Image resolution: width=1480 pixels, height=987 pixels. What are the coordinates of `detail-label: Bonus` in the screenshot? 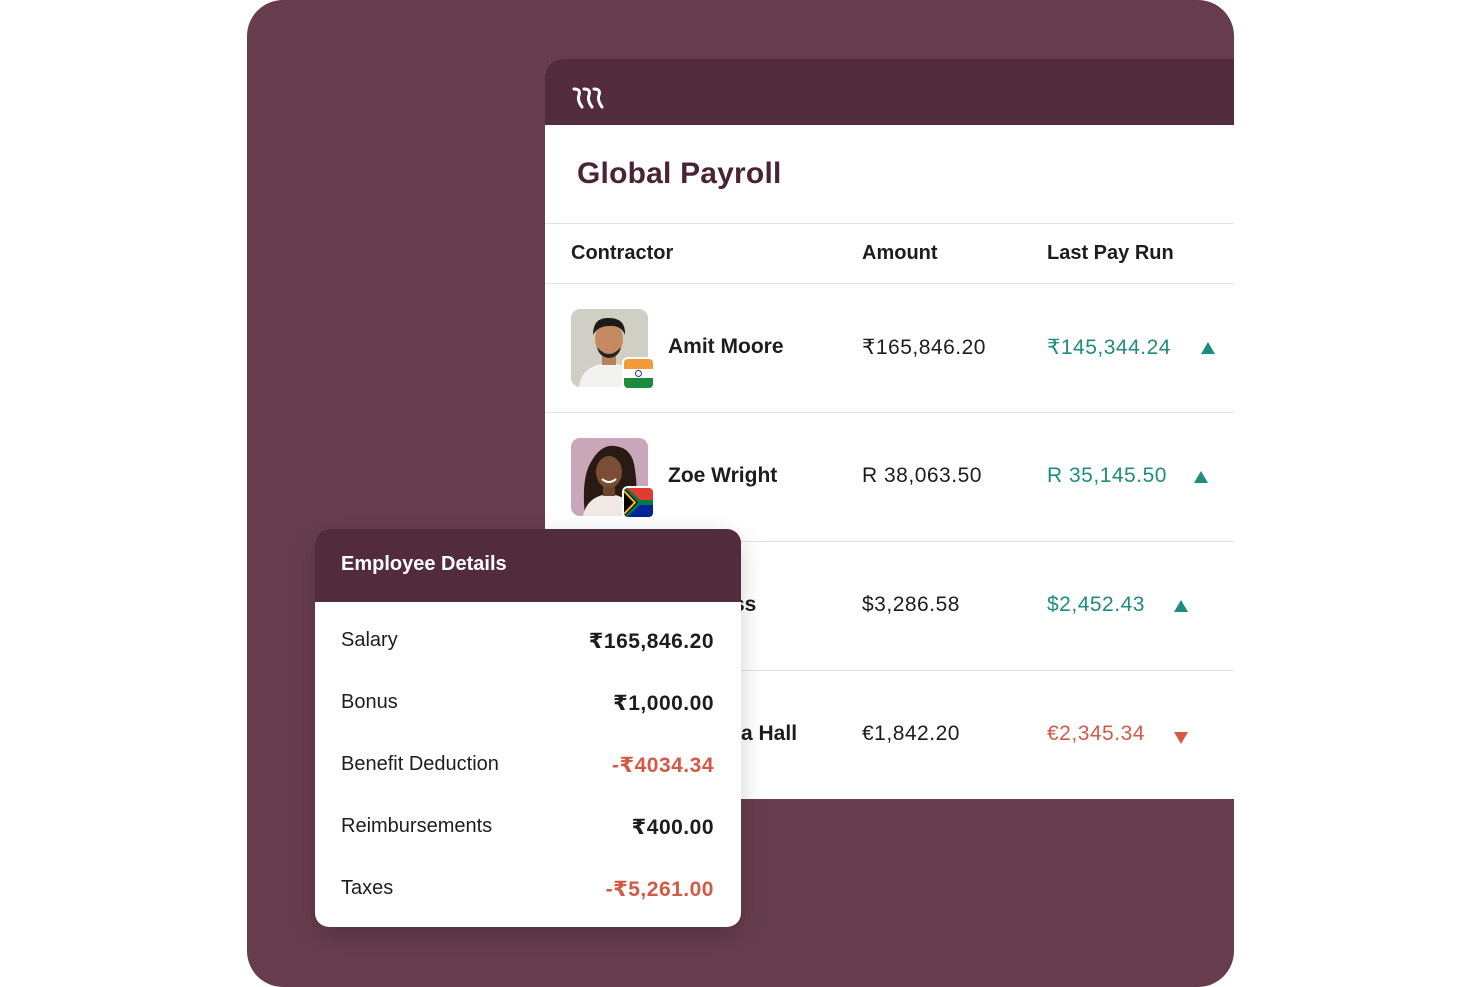 It's located at (369, 702).